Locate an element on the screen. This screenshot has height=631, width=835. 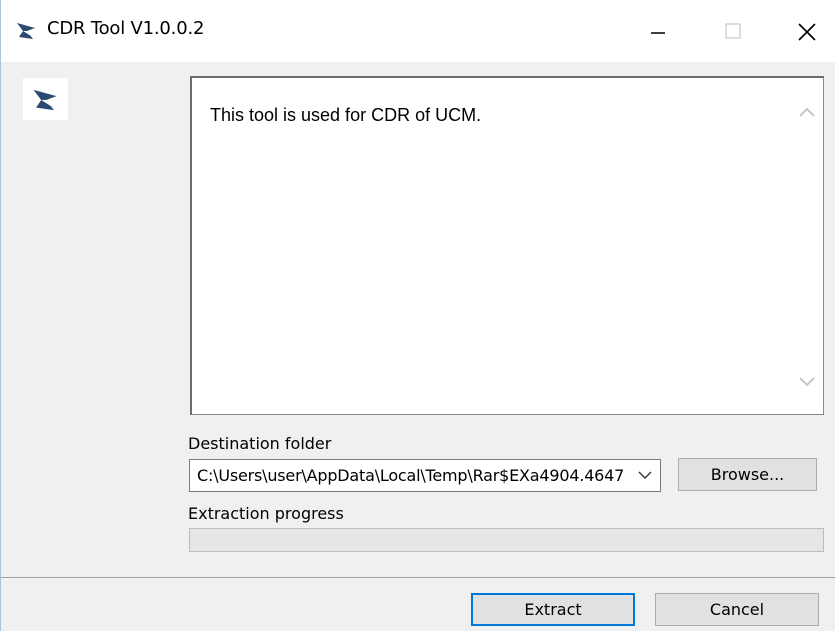
footer-divider is located at coordinates (418, 577).